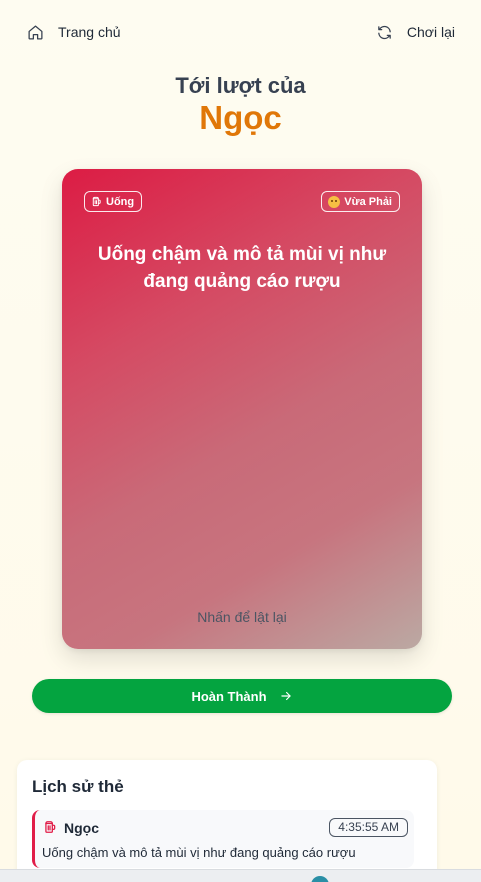  I want to click on bottom-tab-indicator, so click(320, 879).